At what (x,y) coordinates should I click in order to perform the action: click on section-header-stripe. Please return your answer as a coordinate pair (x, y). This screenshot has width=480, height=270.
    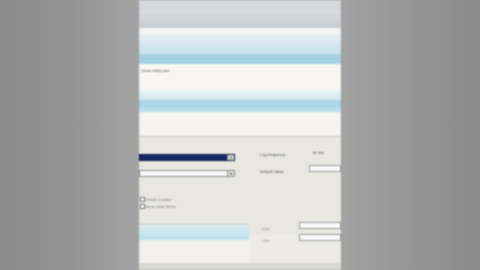
    Looking at the image, I should click on (240, 59).